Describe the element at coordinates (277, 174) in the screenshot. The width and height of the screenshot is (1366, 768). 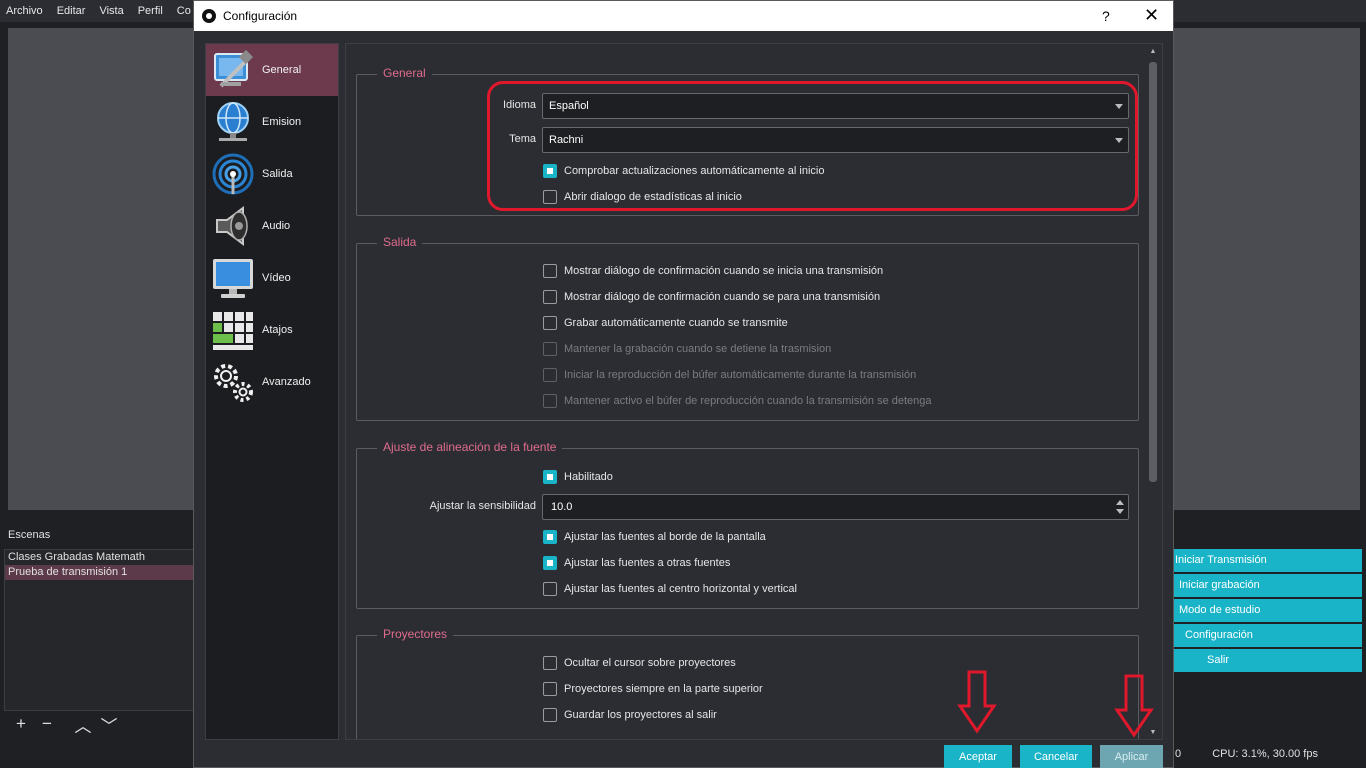
I see `nav-label: Salida` at that location.